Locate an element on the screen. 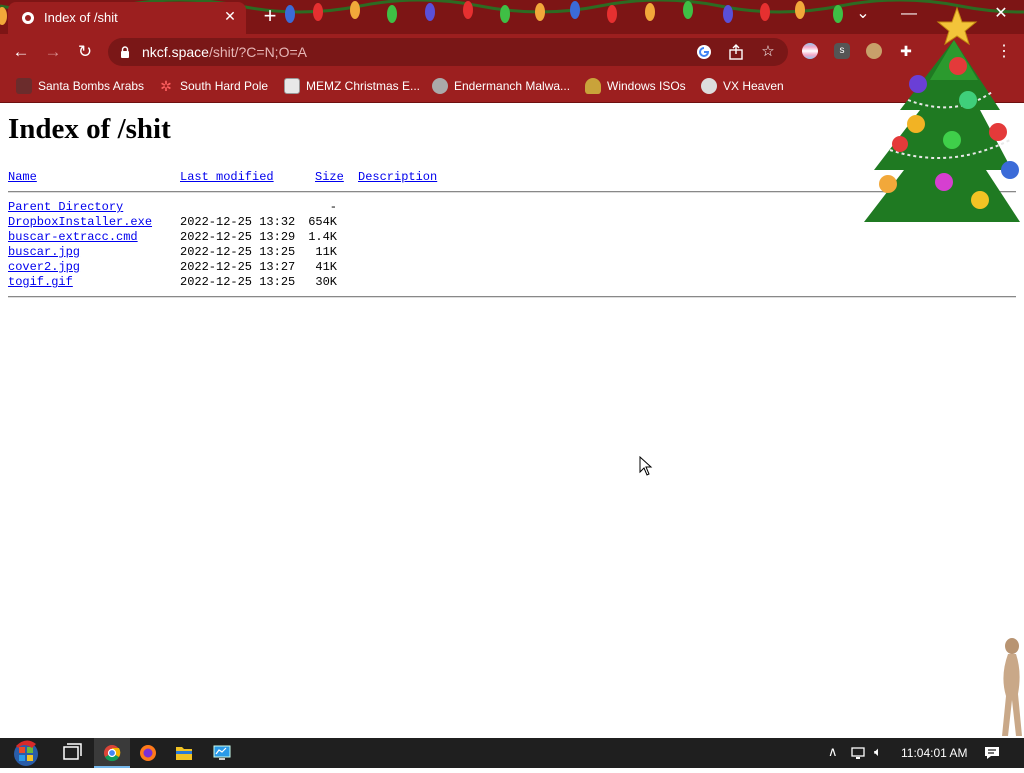 The width and height of the screenshot is (1024, 773). column-size-header: Size is located at coordinates (329, 177).